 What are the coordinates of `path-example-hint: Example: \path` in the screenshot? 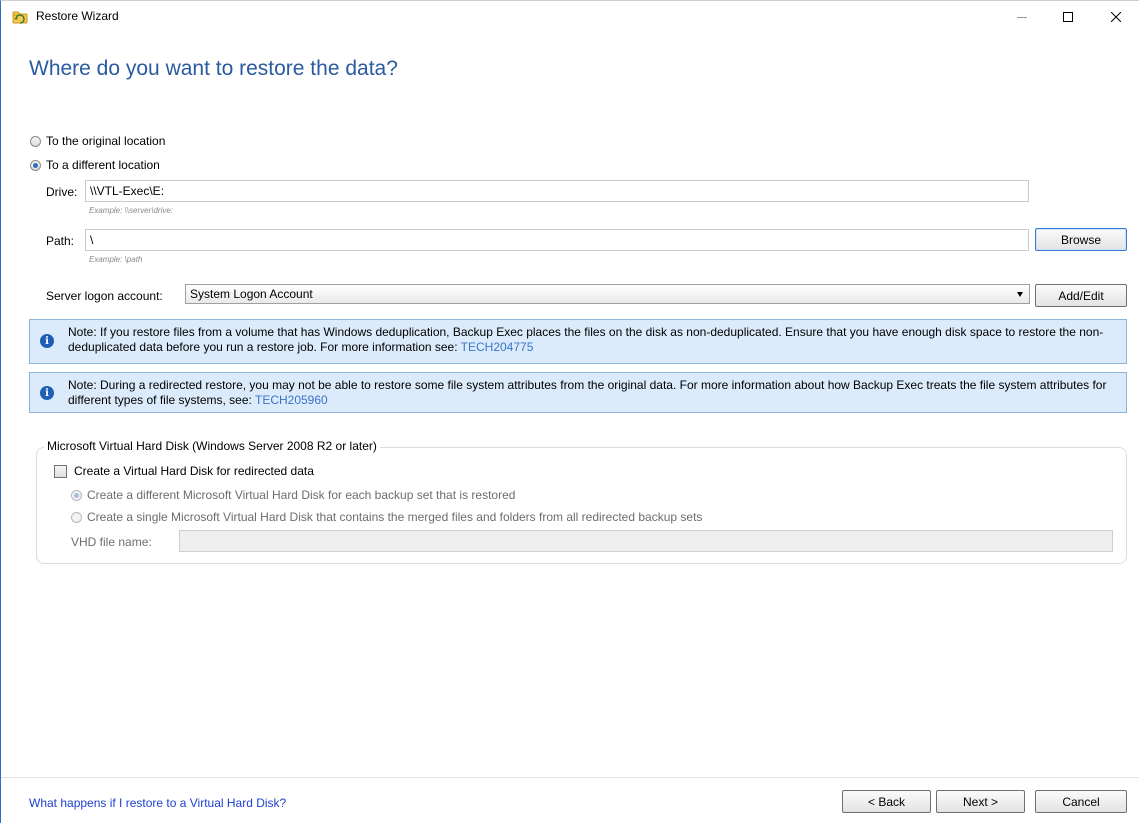 It's located at (116, 259).